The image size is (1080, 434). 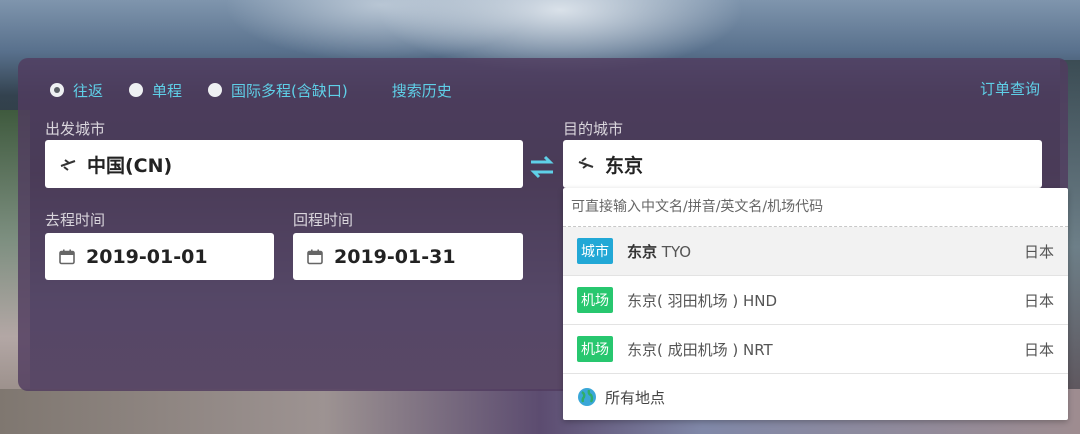 I want to click on suggestion-city-tokyo: 城市 东京 TYO 日本, so click(x=815, y=251).